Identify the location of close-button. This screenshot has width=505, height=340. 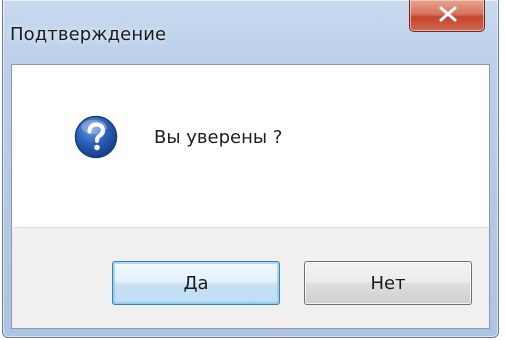
(447, 16).